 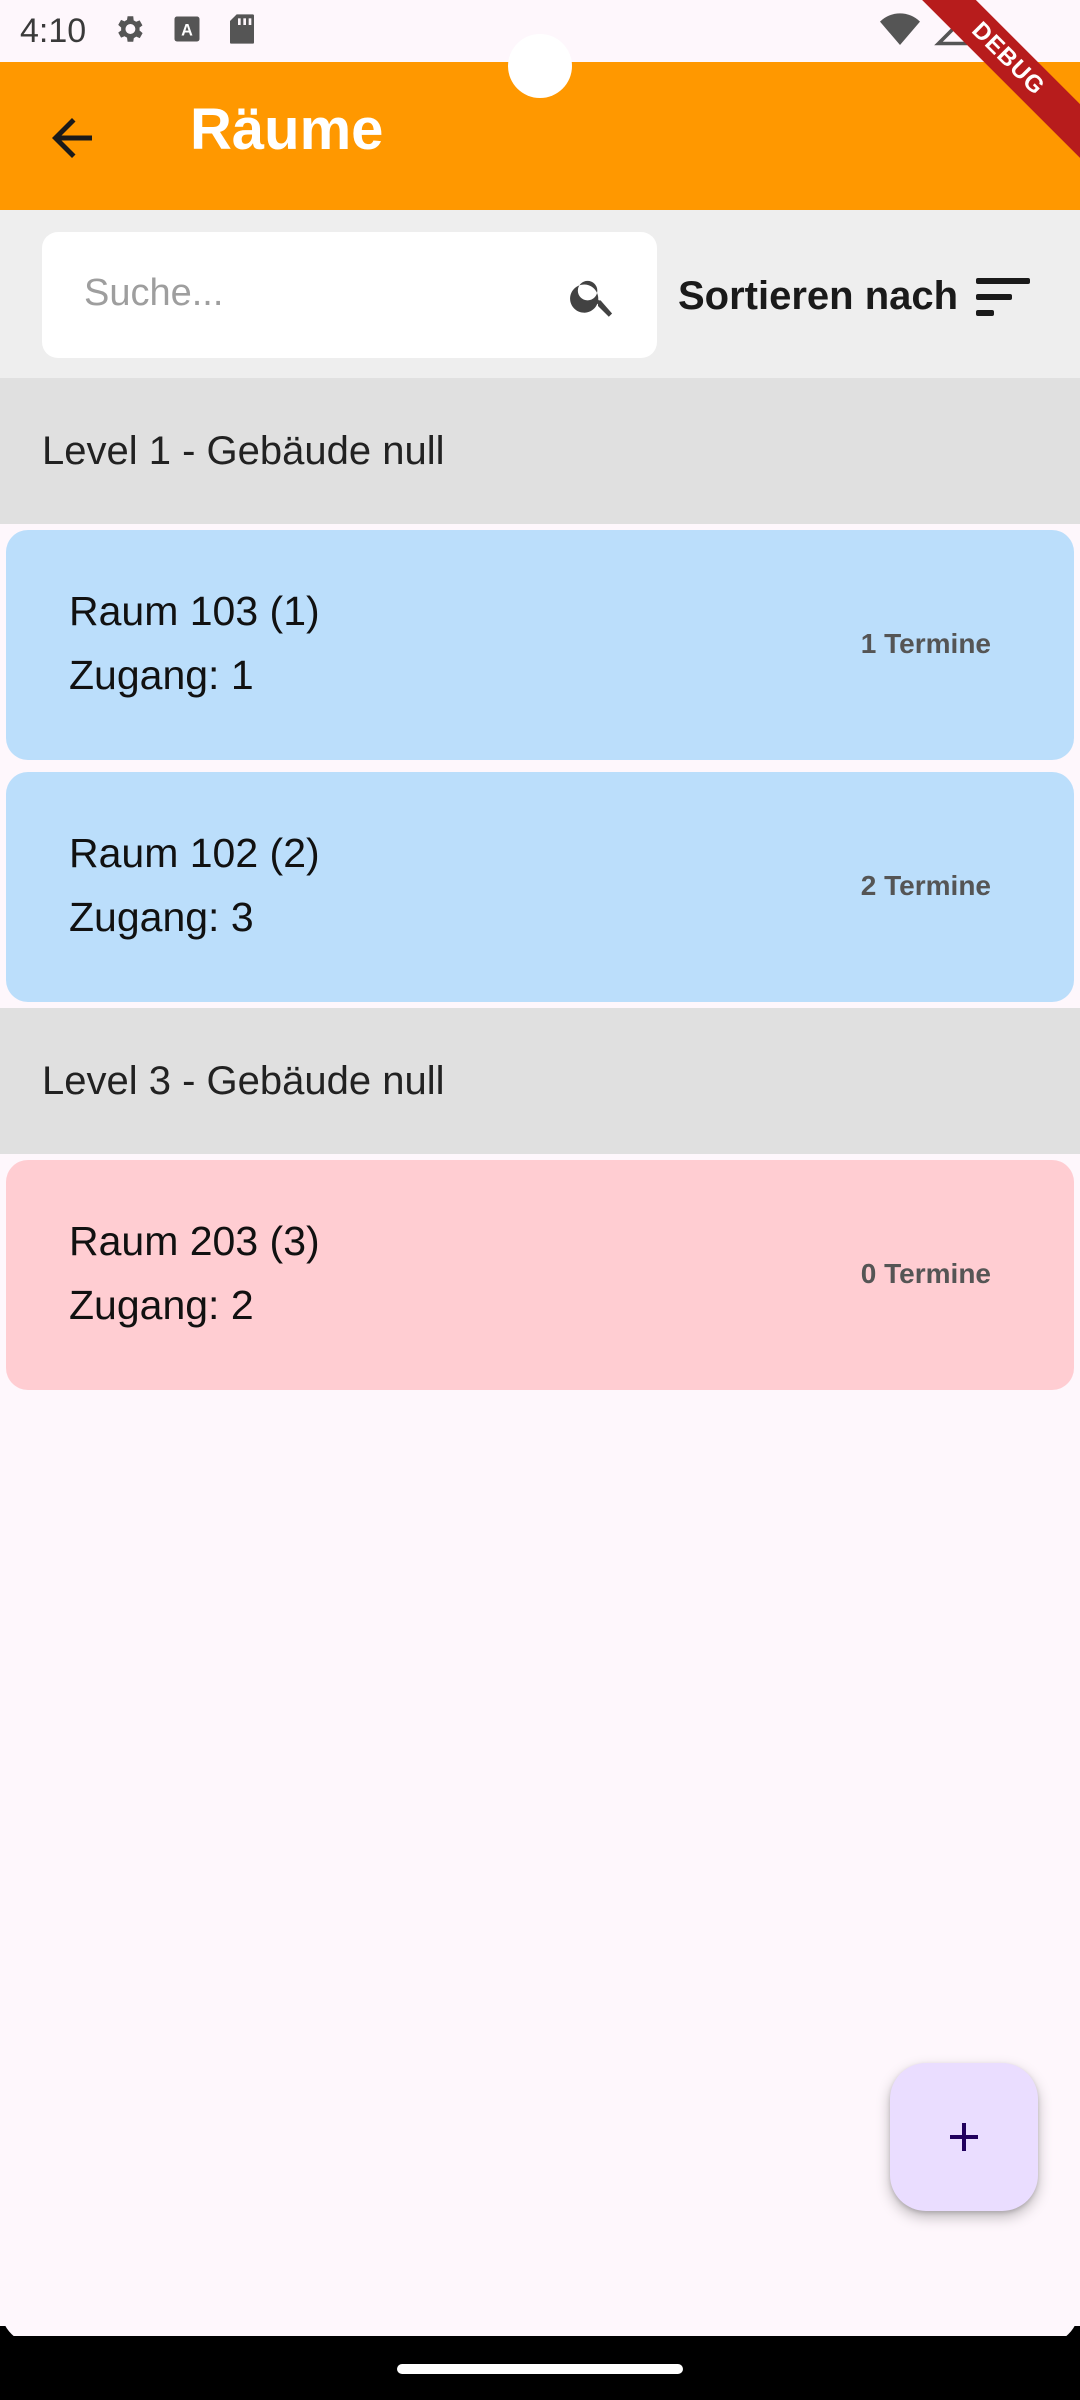 What do you see at coordinates (540, 1081) in the screenshot?
I see `section-header-level-3: Level 3 - Gebäude null` at bounding box center [540, 1081].